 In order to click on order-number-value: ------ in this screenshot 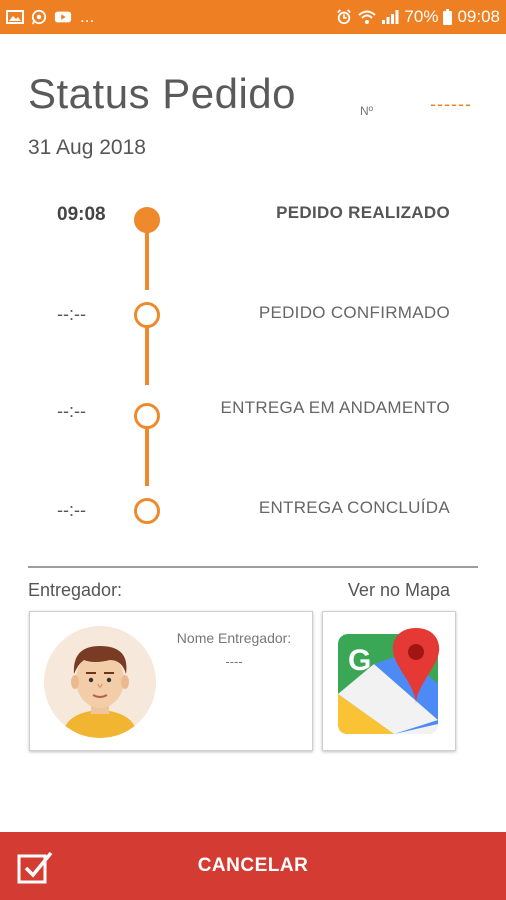, I will do `click(451, 104)`.